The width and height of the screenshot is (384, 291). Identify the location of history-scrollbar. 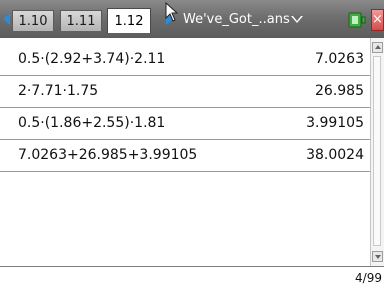
(377, 152).